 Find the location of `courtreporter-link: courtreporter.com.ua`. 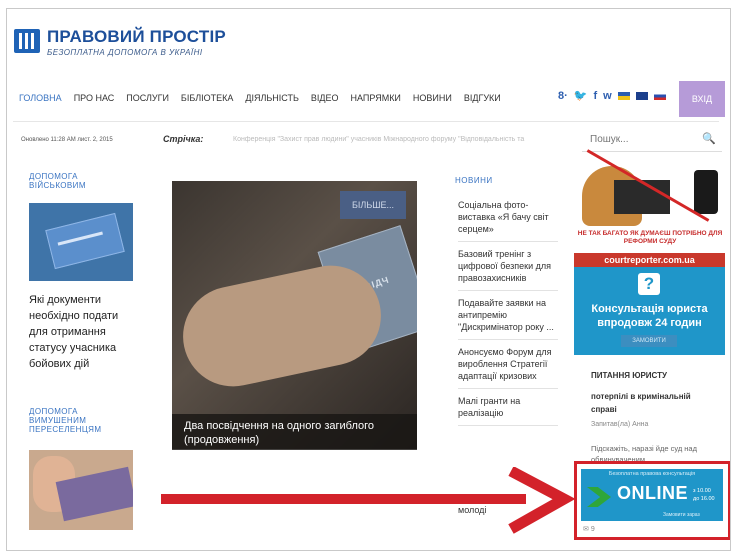

courtreporter-link: courtreporter.com.ua is located at coordinates (649, 260).